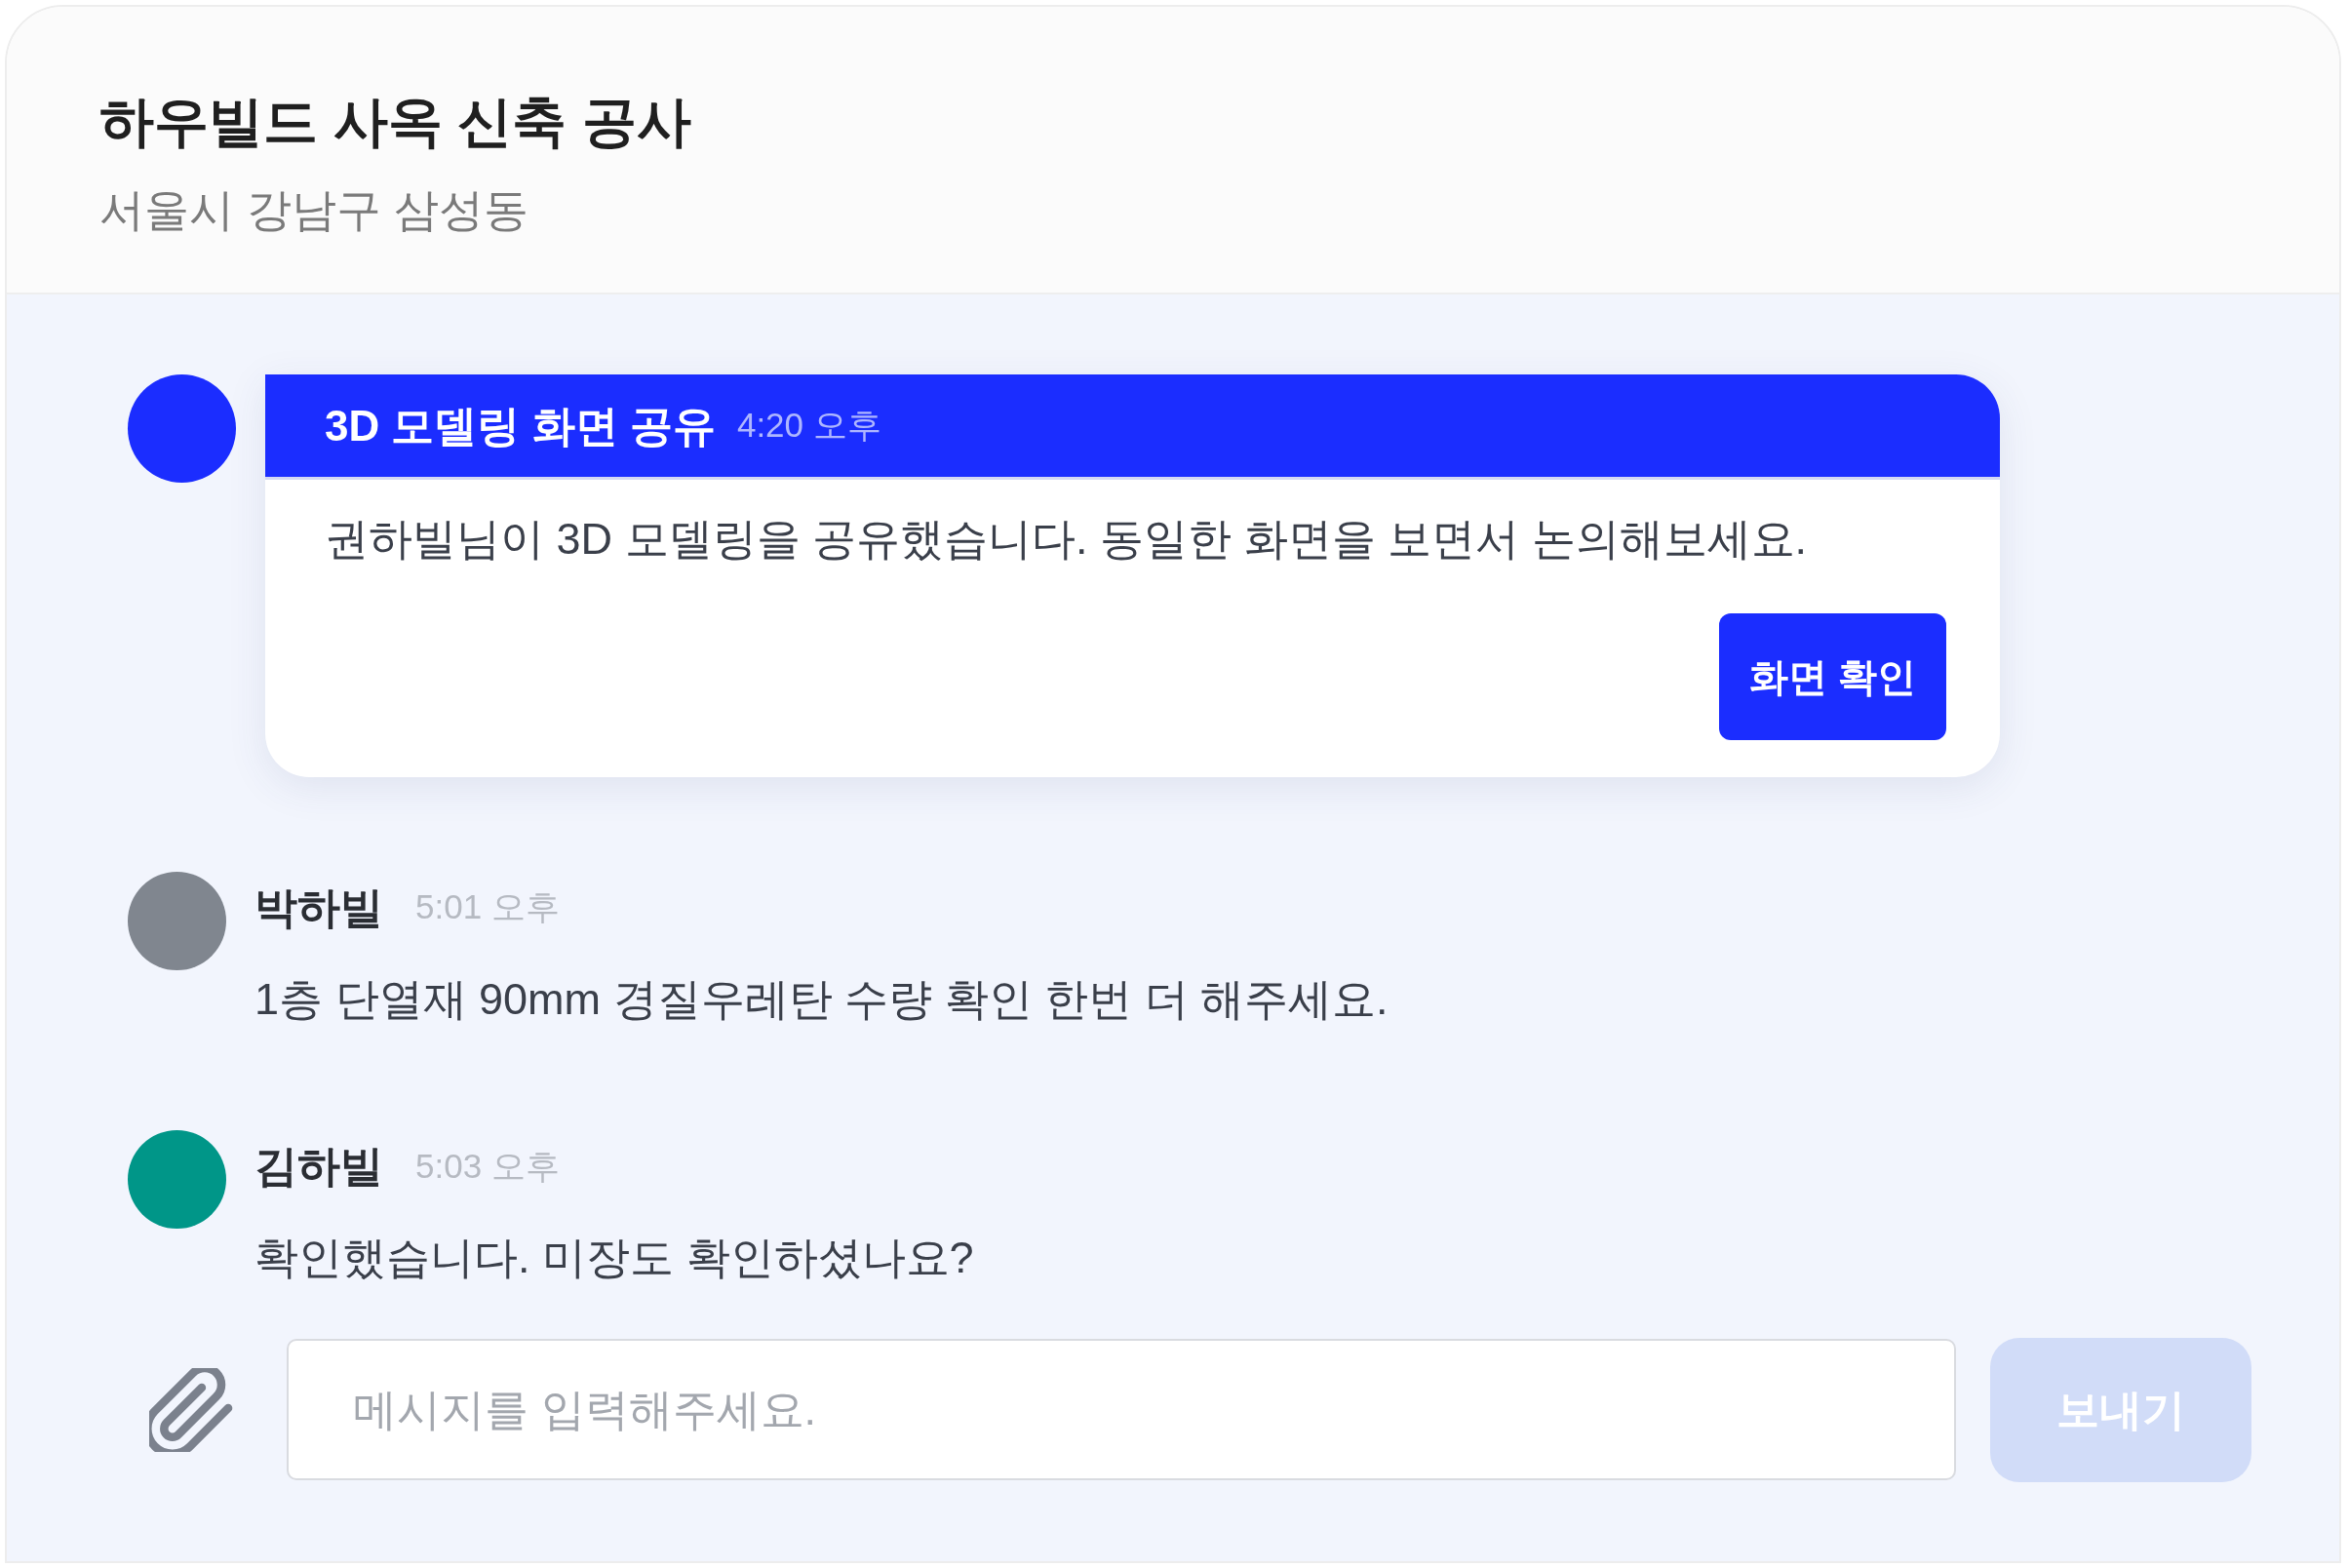 The height and width of the screenshot is (1568, 2348). Describe the element at coordinates (487, 906) in the screenshot. I see `message-time: 5:01 오후` at that location.